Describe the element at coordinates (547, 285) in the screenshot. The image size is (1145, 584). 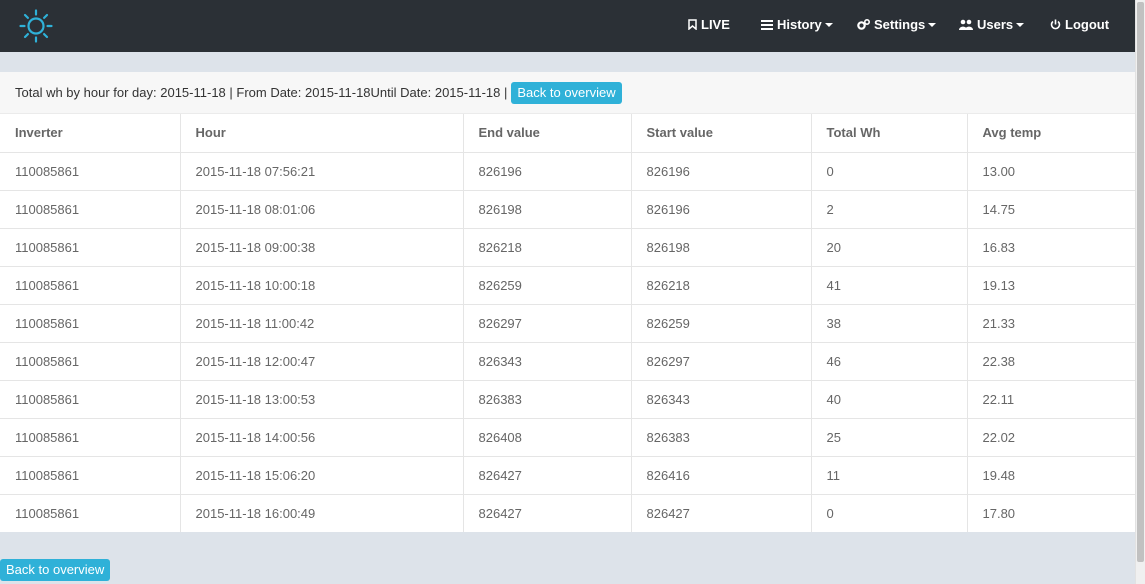
I see `cell-end-value: 826259` at that location.